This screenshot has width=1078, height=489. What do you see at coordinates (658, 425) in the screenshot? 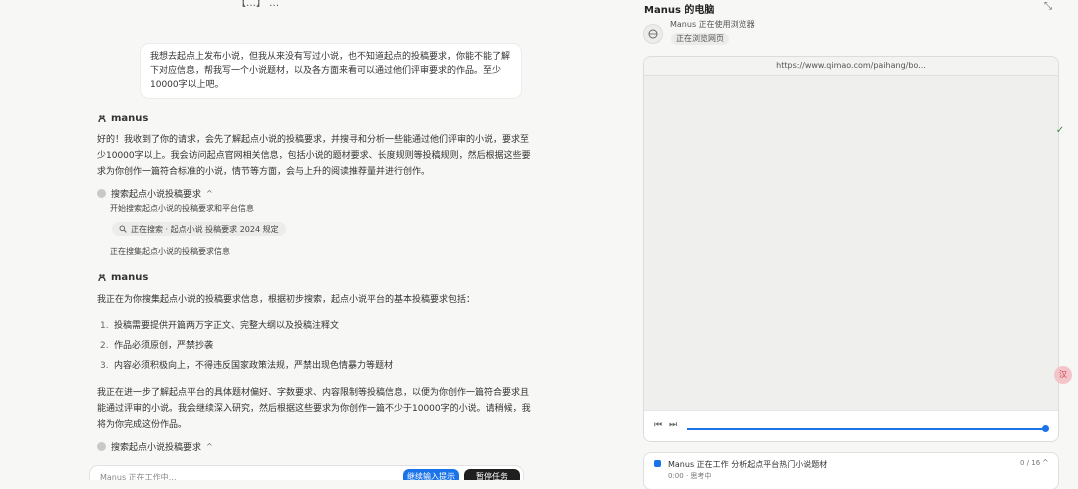
I see `skip-back-icon: ⏮` at bounding box center [658, 425].